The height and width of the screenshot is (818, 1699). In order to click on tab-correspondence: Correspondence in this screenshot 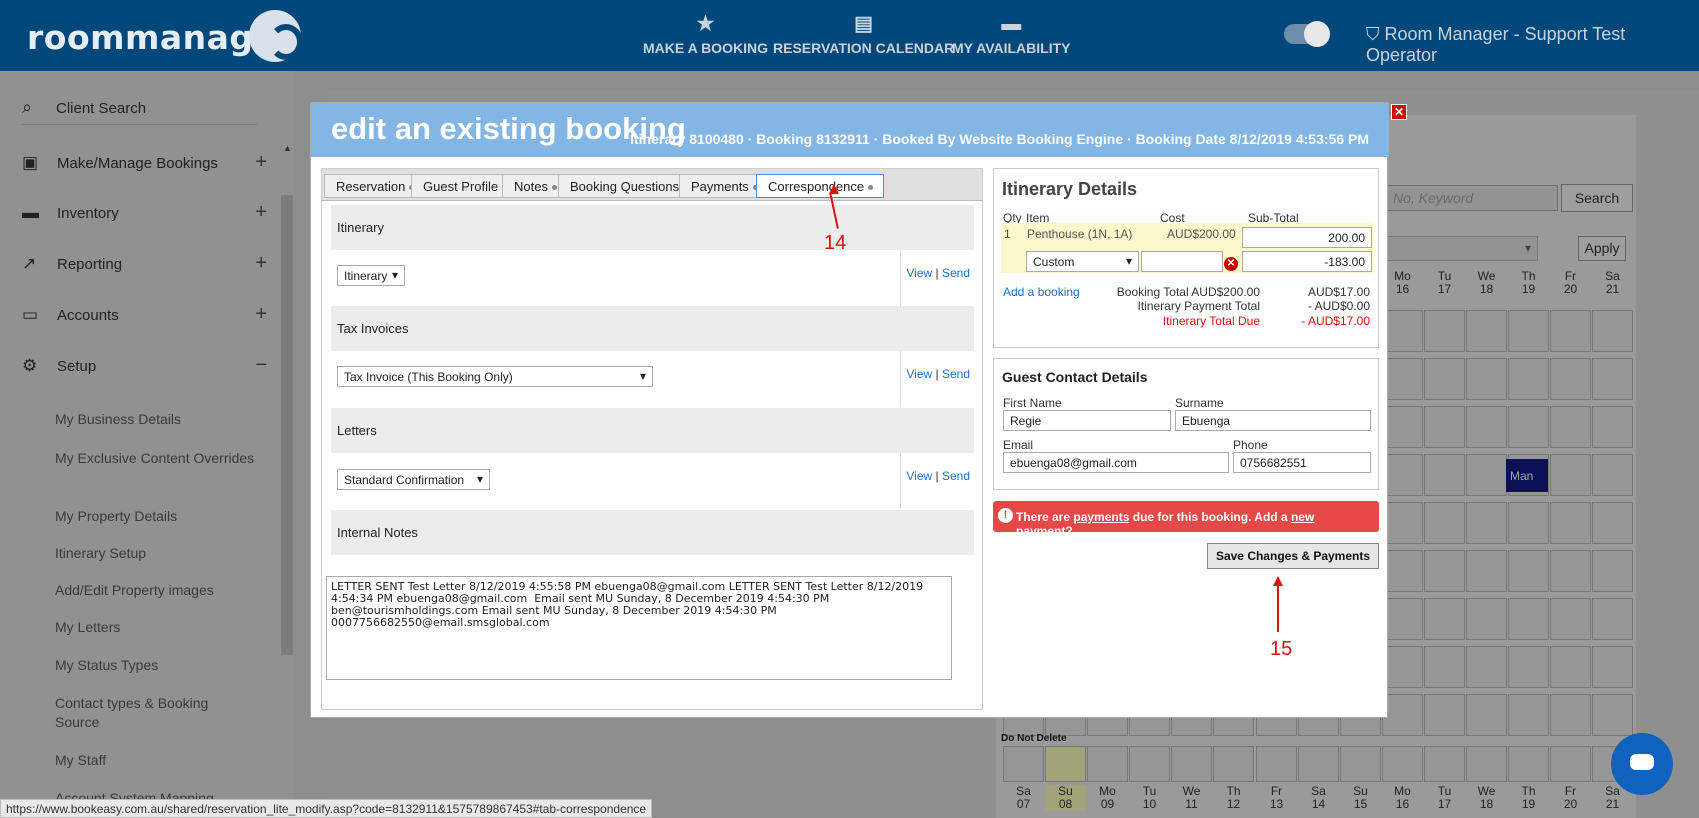, I will do `click(820, 186)`.